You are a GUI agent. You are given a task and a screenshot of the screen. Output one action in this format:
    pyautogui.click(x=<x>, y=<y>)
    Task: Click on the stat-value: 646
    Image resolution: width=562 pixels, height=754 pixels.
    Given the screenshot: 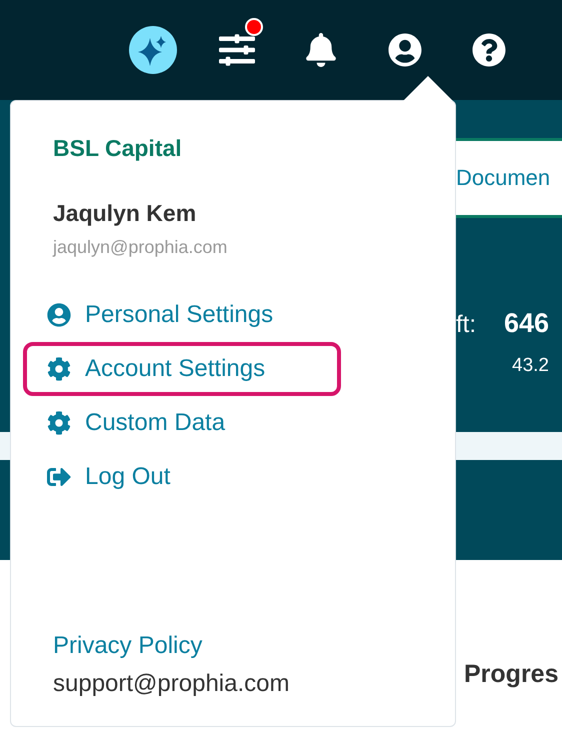 What is the action you would take?
    pyautogui.click(x=527, y=323)
    